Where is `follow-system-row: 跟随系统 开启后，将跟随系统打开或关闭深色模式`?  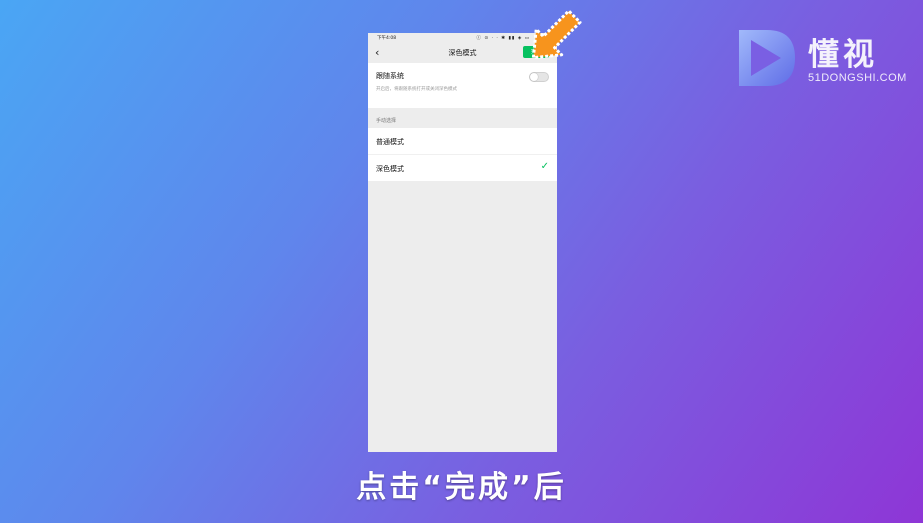 follow-system-row: 跟随系统 开启后，将跟随系统打开或关闭深色模式 is located at coordinates (462, 85).